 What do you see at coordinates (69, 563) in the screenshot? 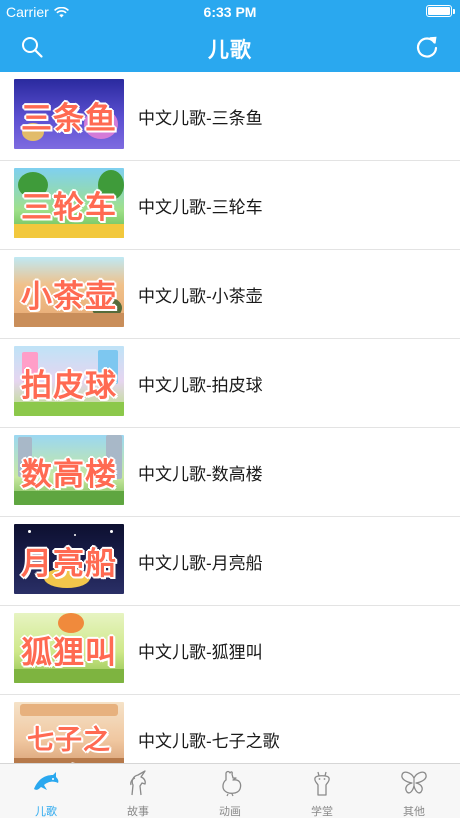
I see `thumbnail-caption: 月亮船` at bounding box center [69, 563].